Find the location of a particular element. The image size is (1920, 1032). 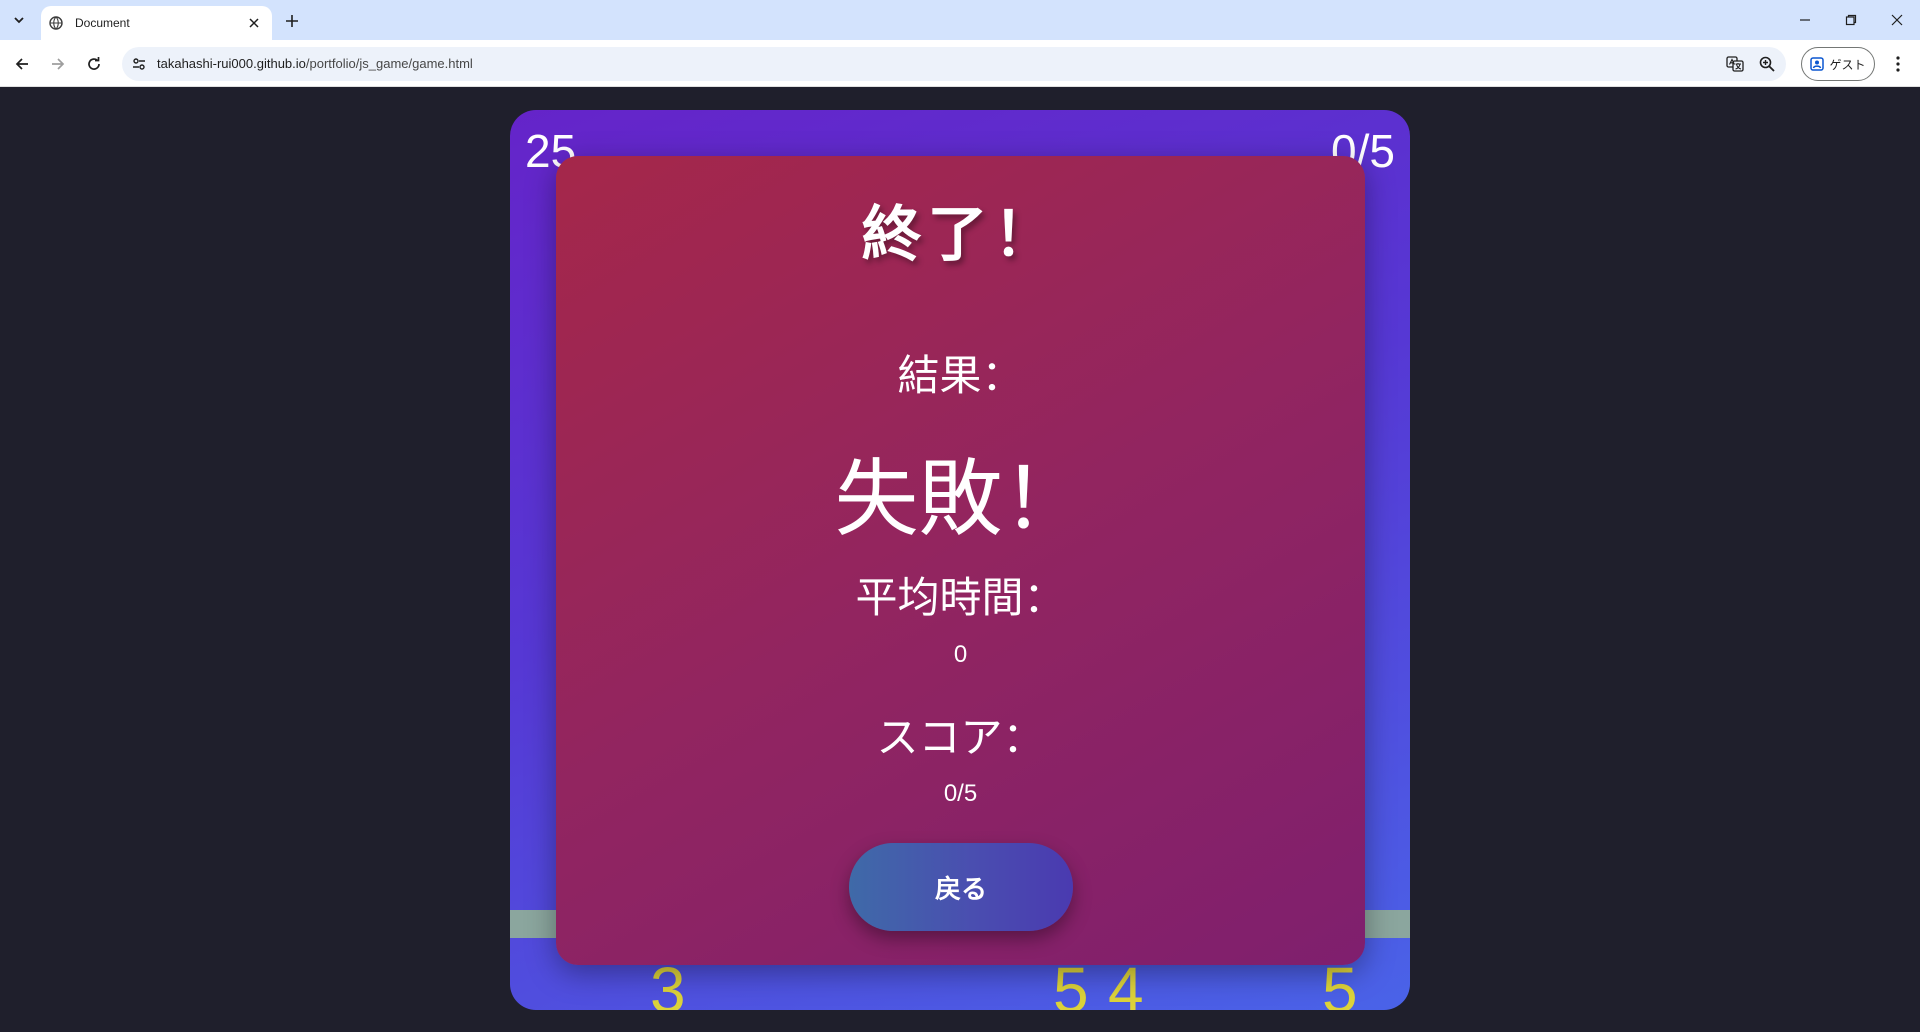

close-icon is located at coordinates (254, 23).